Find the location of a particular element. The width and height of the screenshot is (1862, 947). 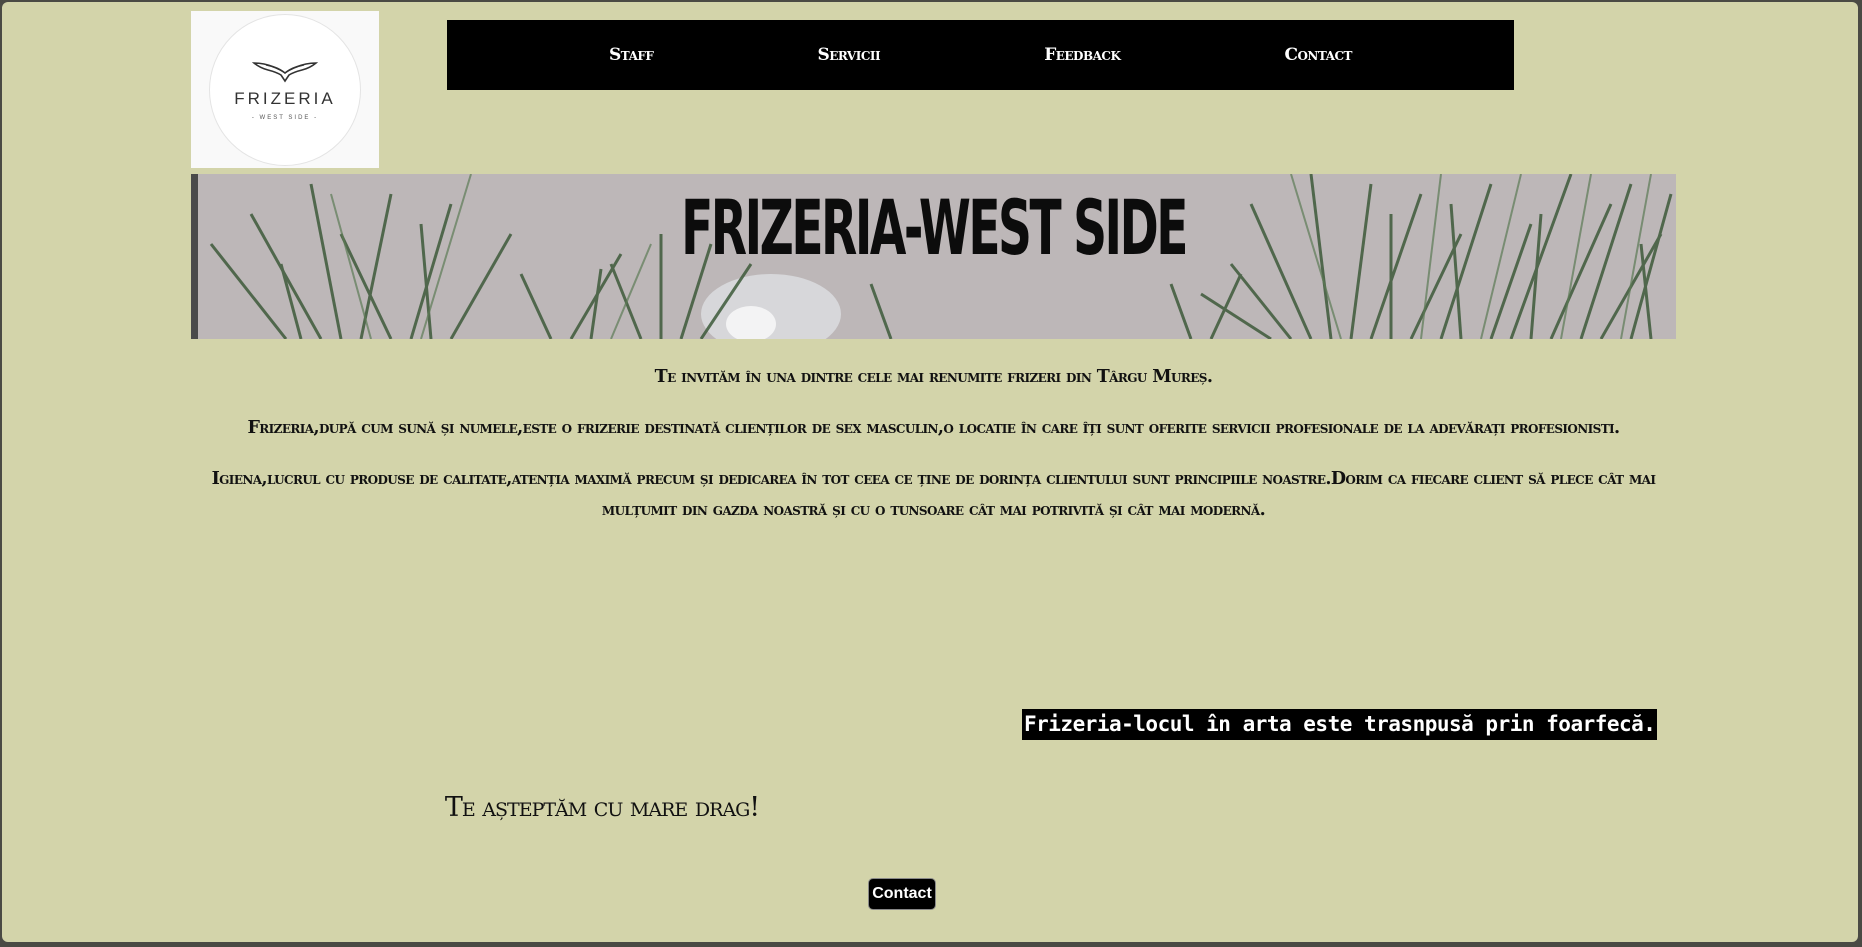

welcome-text: Te așteptăm cu mare drag! is located at coordinates (602, 807).